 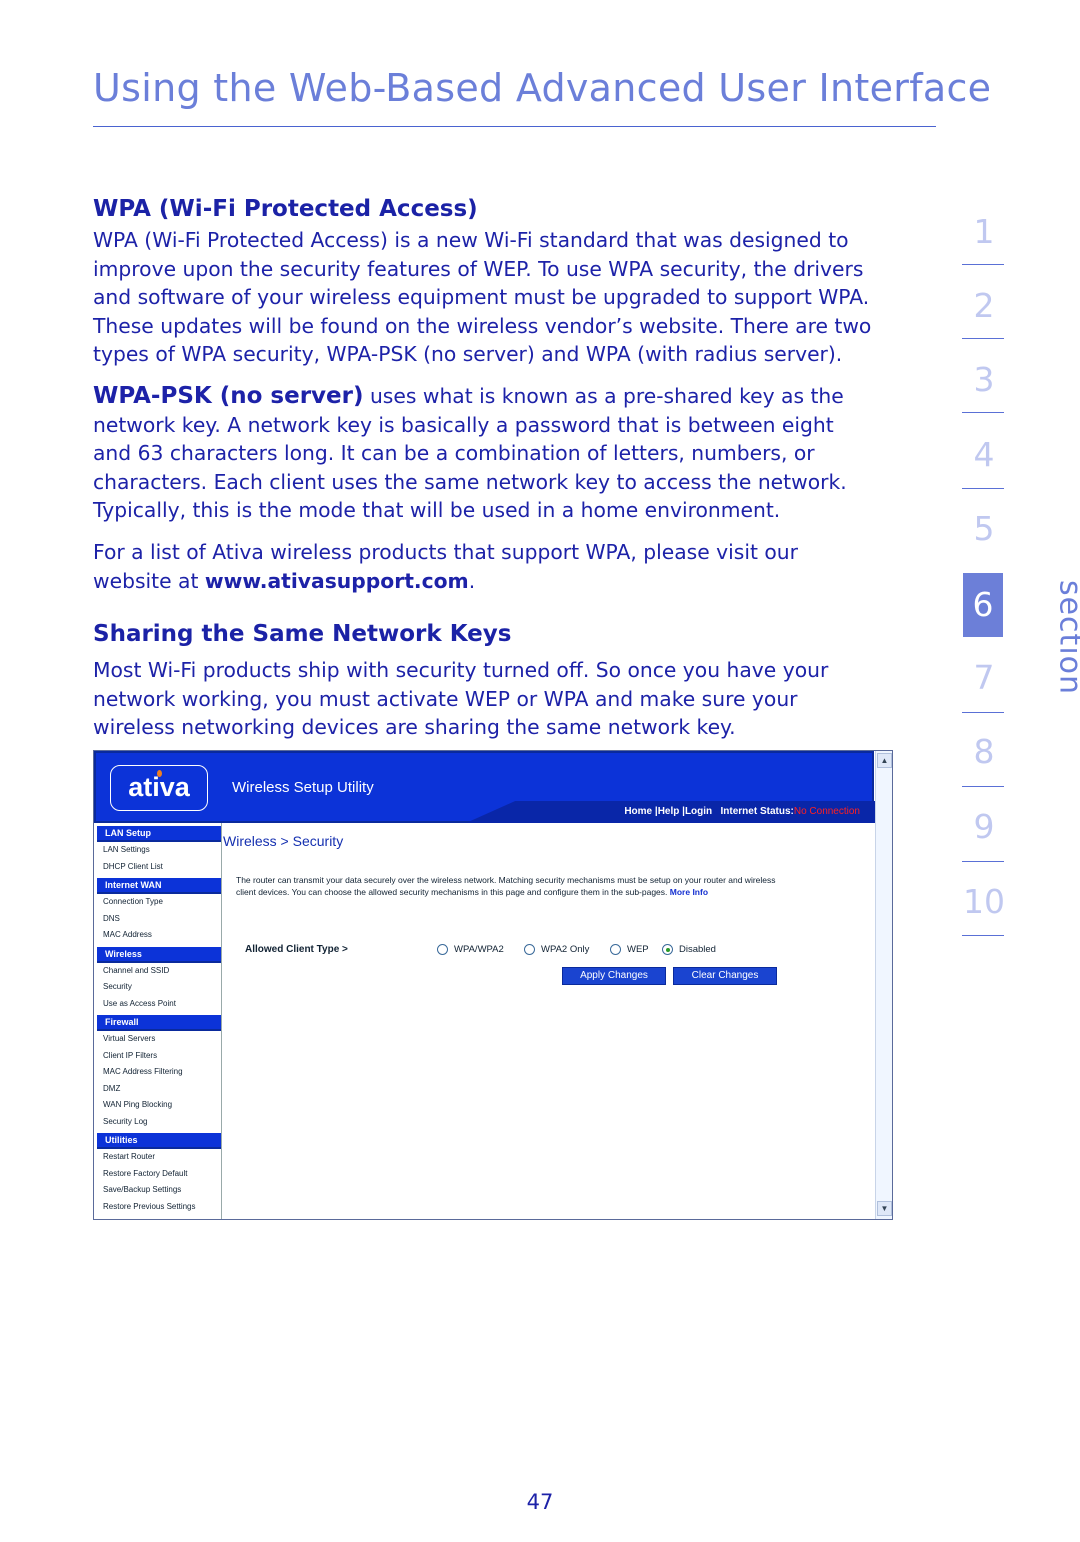 What do you see at coordinates (159, 1105) in the screenshot?
I see `sidebar-item: WAN Ping Blocking` at bounding box center [159, 1105].